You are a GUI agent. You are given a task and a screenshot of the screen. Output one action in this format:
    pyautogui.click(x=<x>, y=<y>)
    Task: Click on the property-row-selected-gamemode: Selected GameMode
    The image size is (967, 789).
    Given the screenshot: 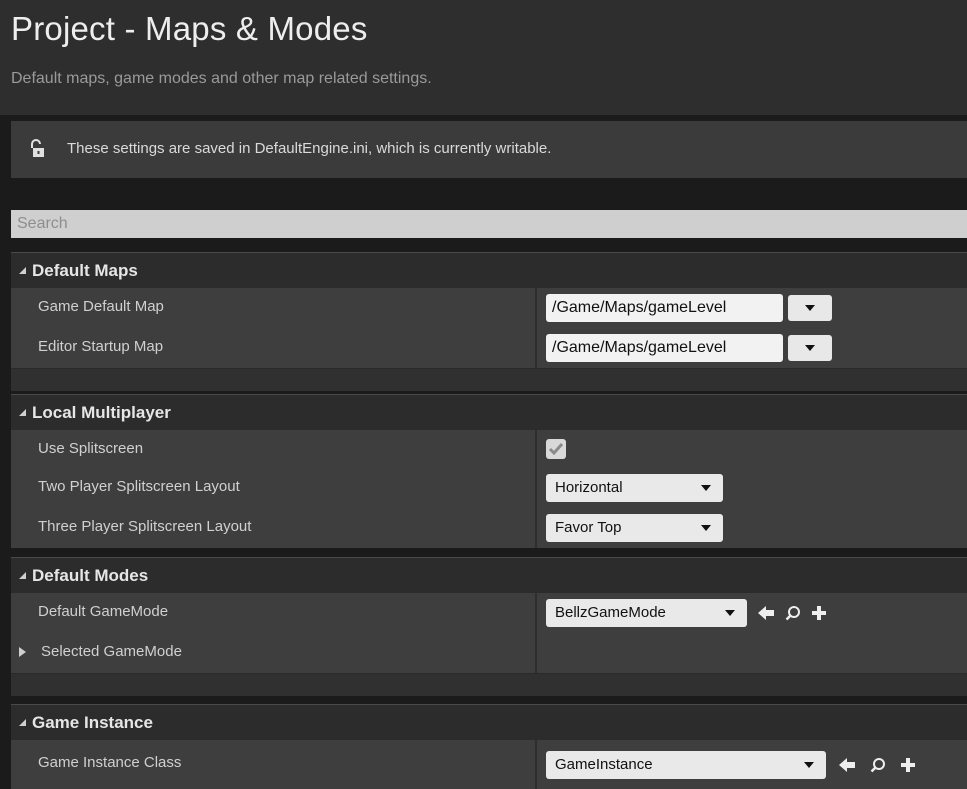 What is the action you would take?
    pyautogui.click(x=489, y=653)
    